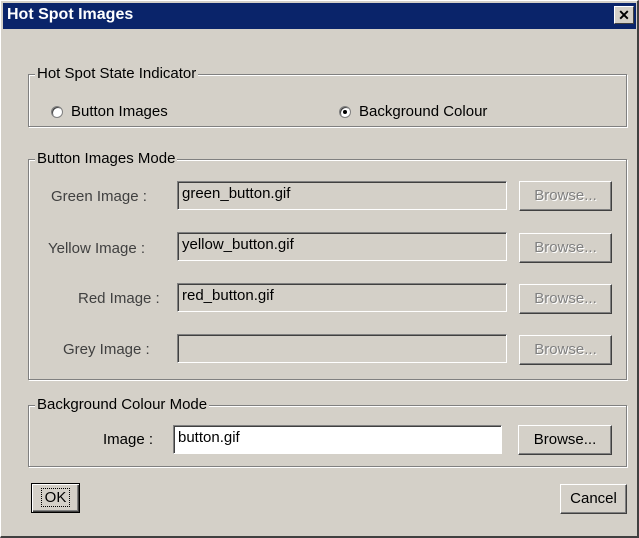 The image size is (639, 538). What do you see at coordinates (106, 349) in the screenshot?
I see `grey-image-label: Grey Image :` at bounding box center [106, 349].